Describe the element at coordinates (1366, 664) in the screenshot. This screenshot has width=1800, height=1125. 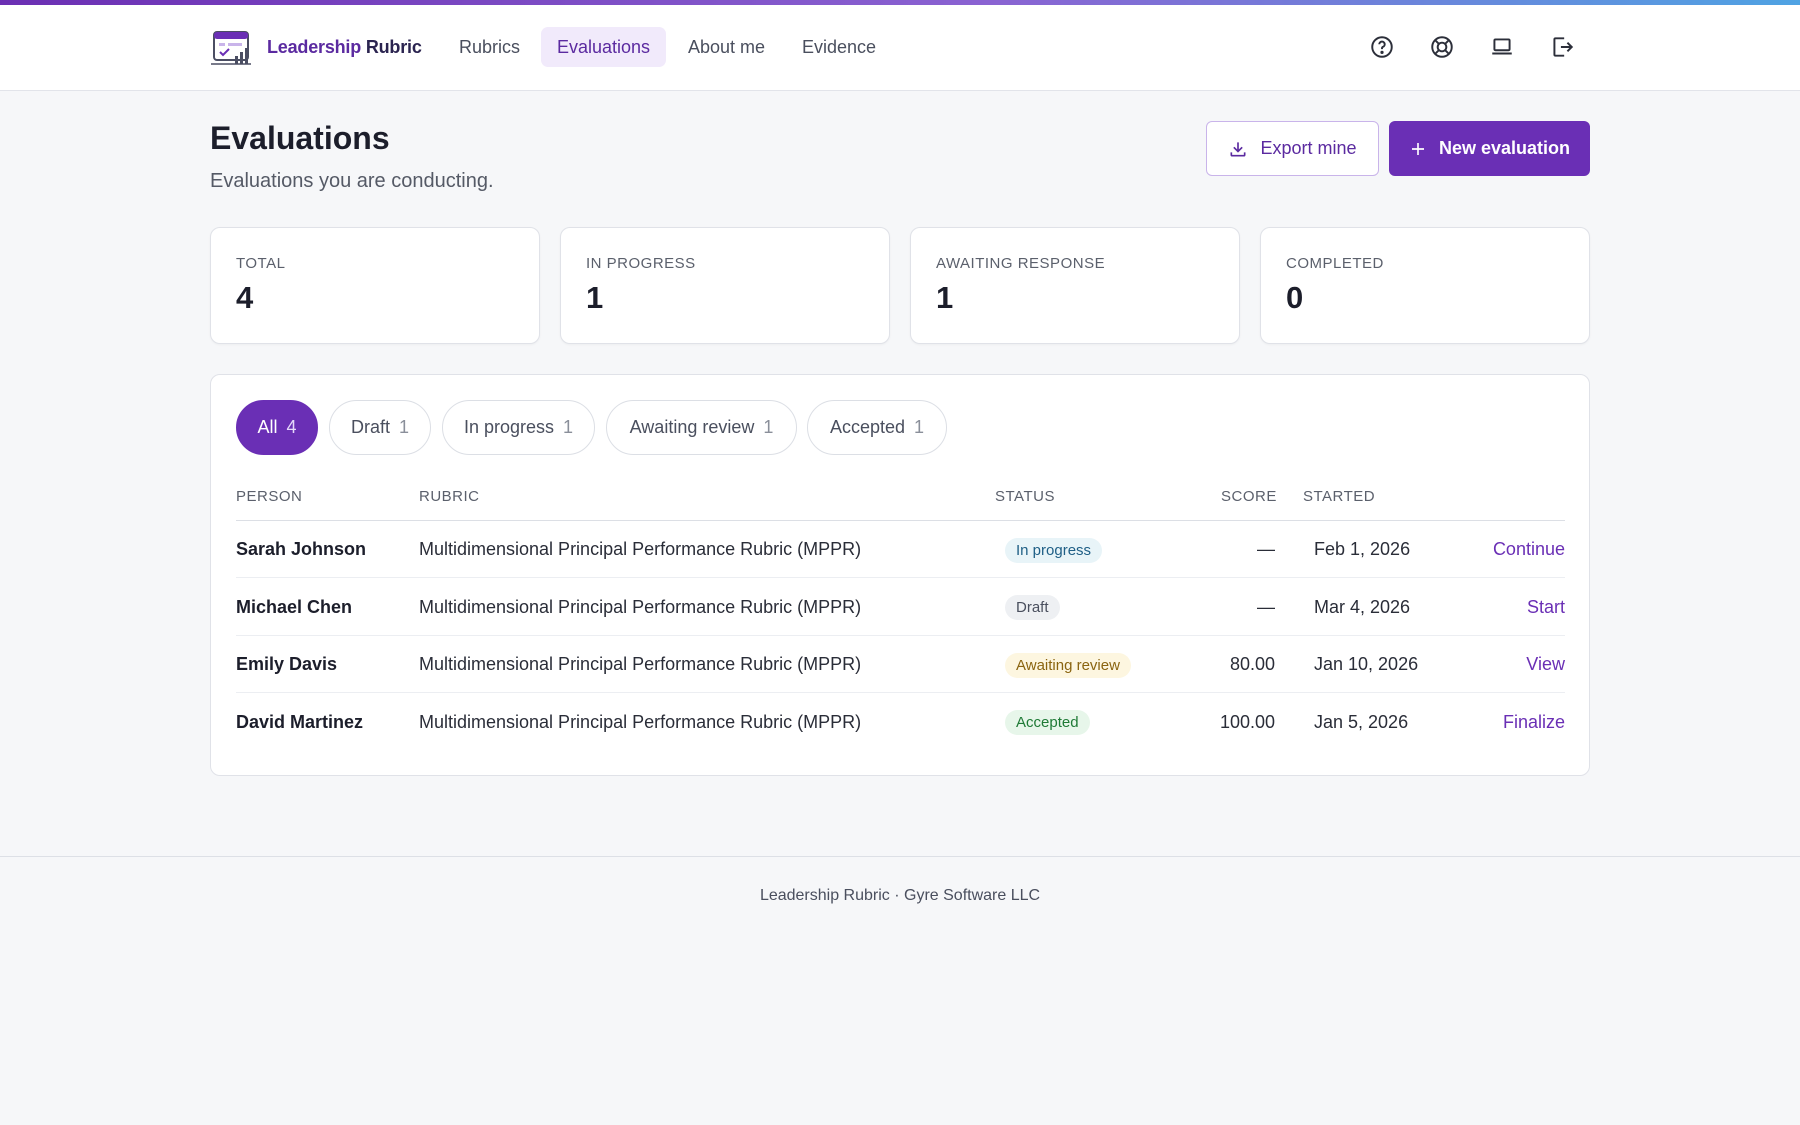
I see `started-date: Jan 10, 2026` at that location.